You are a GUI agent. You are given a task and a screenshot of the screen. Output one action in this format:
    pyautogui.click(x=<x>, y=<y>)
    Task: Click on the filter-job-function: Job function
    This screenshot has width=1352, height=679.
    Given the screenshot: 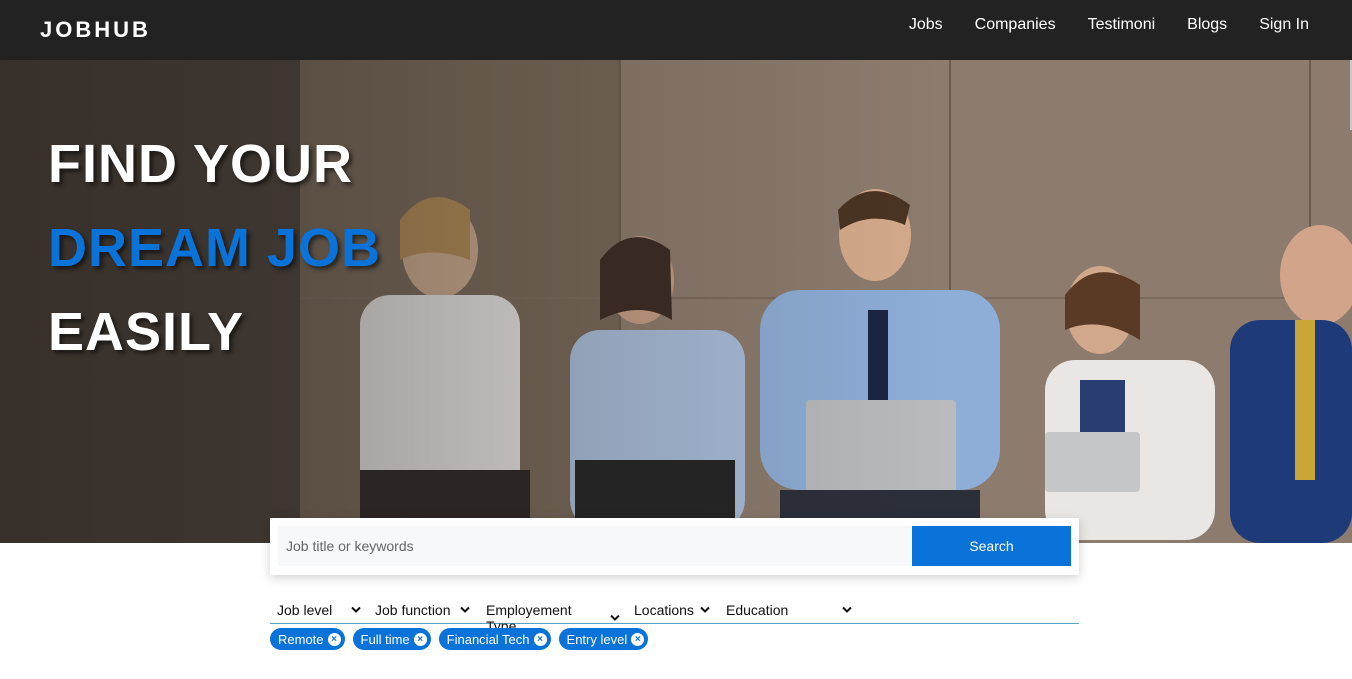 What is the action you would take?
    pyautogui.click(x=422, y=610)
    